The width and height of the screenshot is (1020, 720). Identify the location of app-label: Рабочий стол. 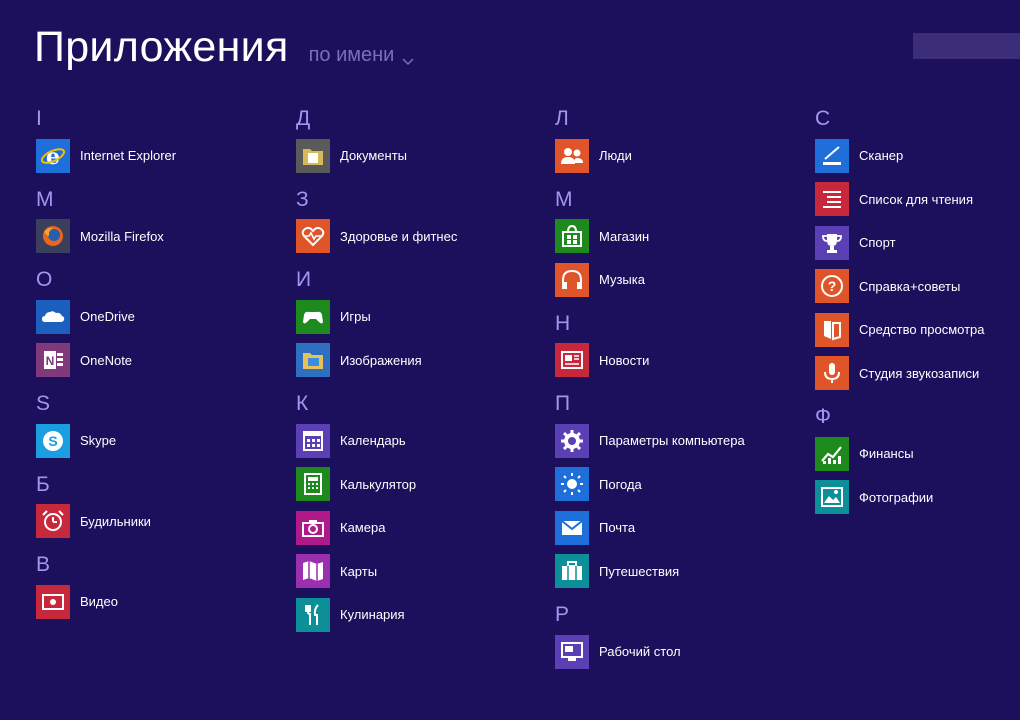
(640, 652).